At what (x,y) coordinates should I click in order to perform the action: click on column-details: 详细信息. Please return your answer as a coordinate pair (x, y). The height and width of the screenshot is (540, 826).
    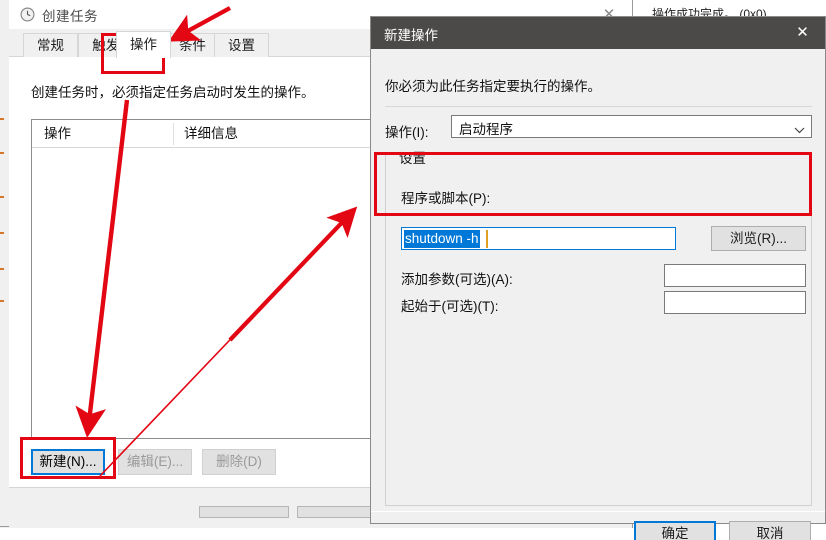
    Looking at the image, I should click on (205, 134).